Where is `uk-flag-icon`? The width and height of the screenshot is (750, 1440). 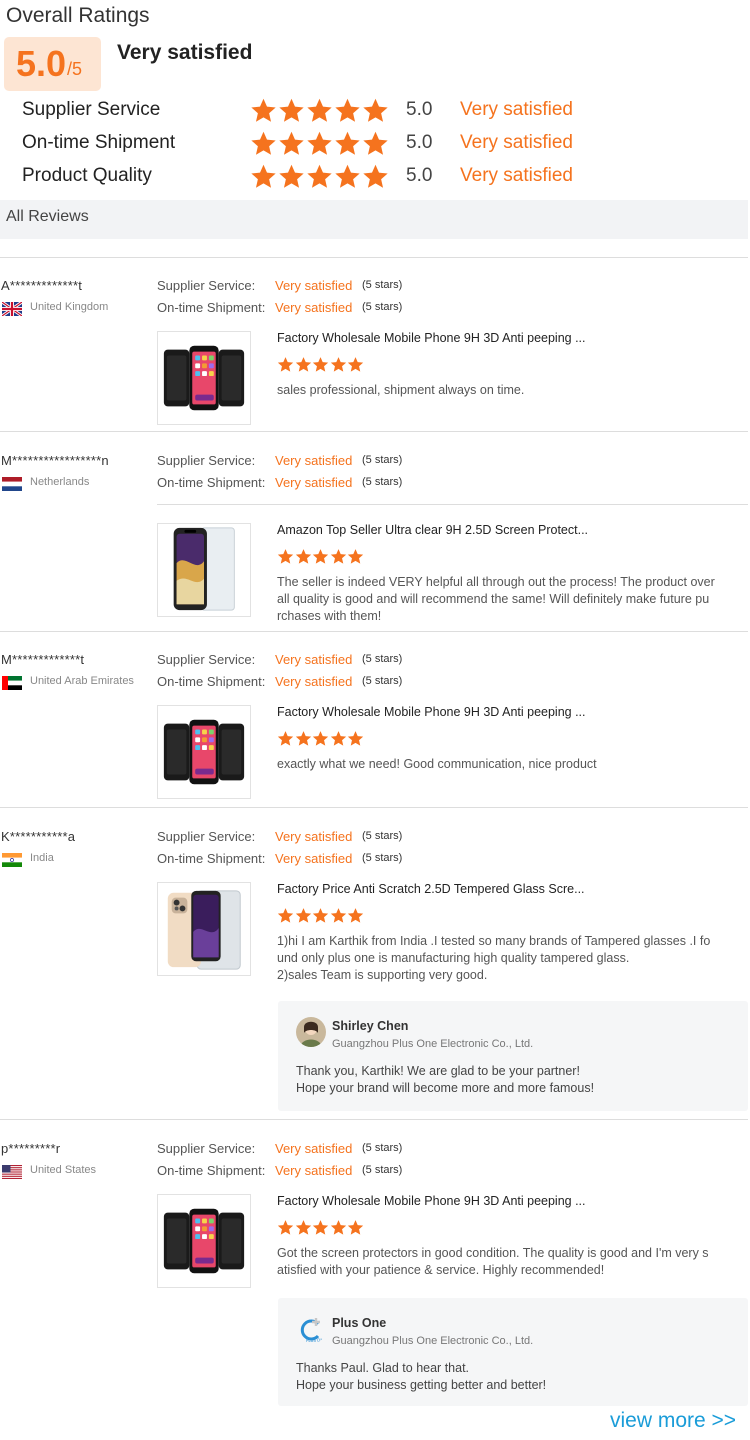
uk-flag-icon is located at coordinates (12, 309).